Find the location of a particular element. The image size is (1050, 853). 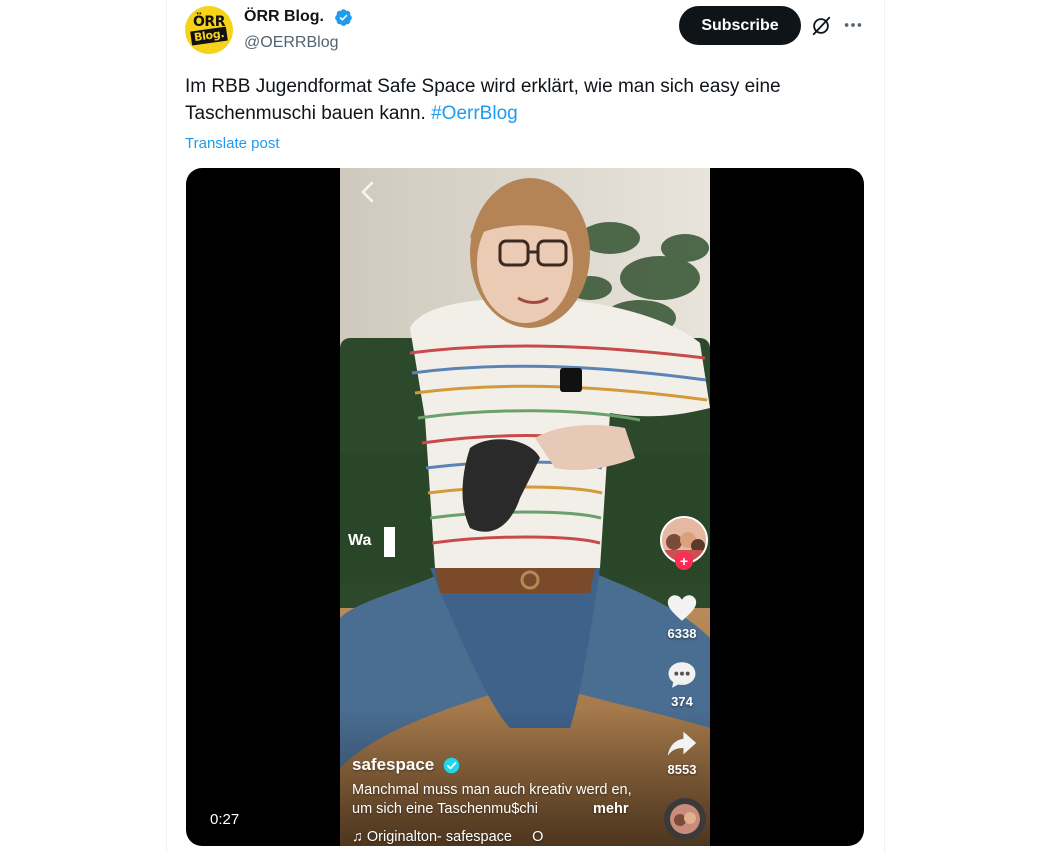

grok-slash-icon is located at coordinates (821, 26).